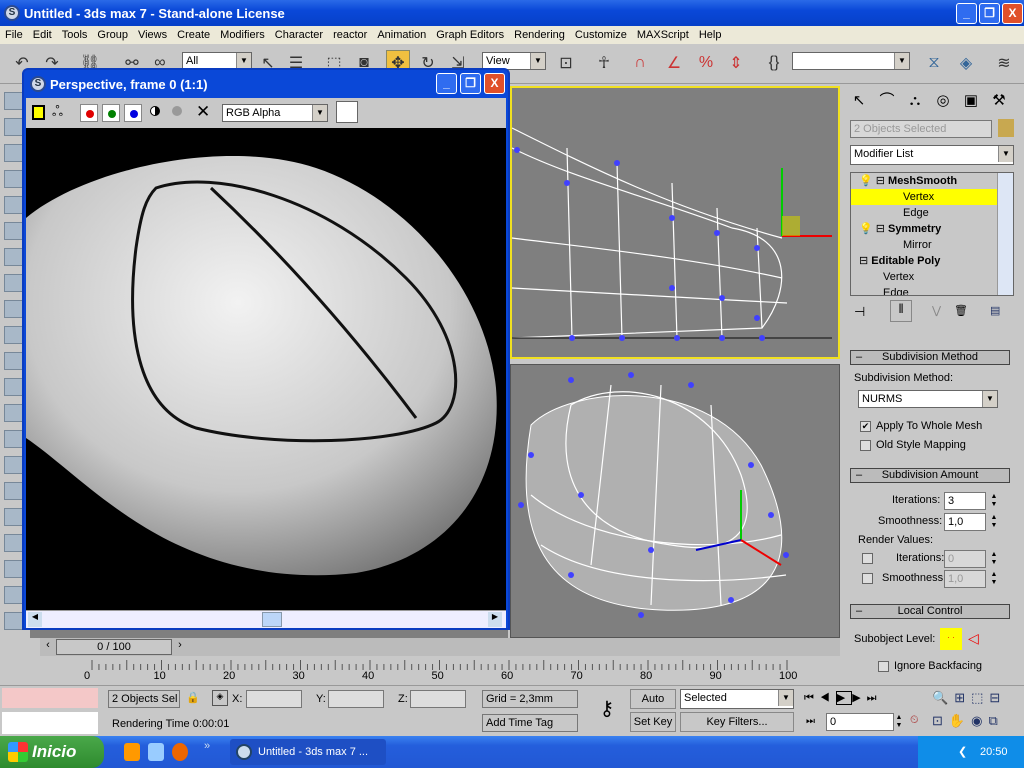 The height and width of the screenshot is (768, 1024). Describe the element at coordinates (887, 101) in the screenshot. I see `modify-tab-icon: ⌒` at that location.